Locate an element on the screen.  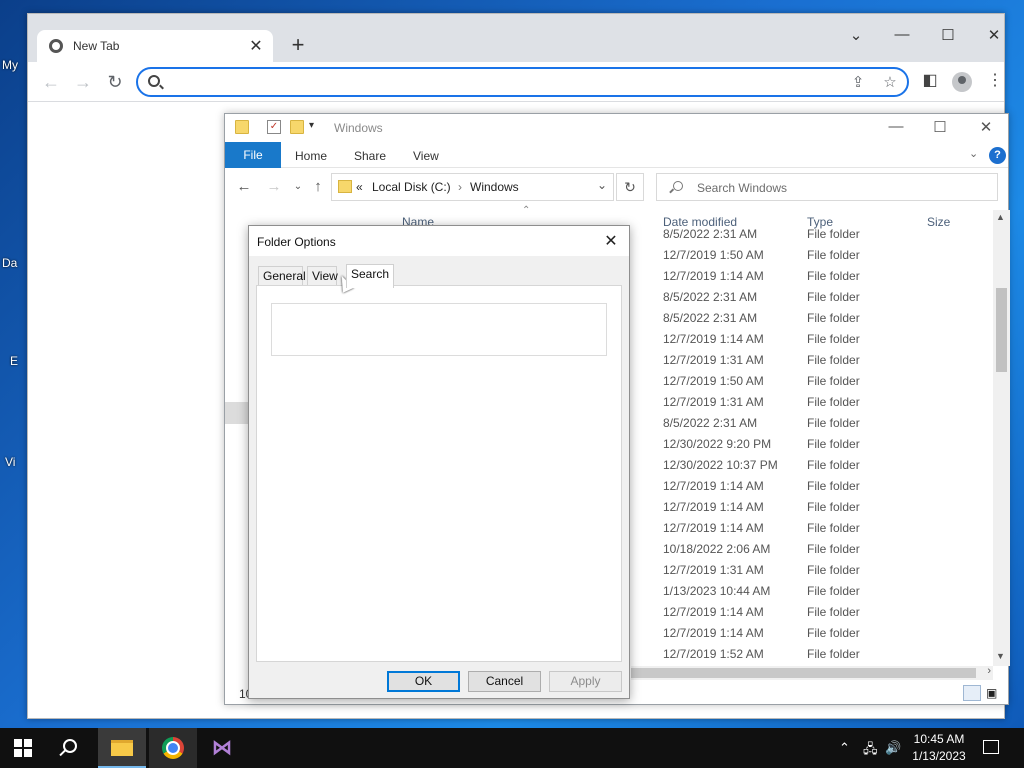
desktop-icon-label: Vi is located at coordinates (10, 462).